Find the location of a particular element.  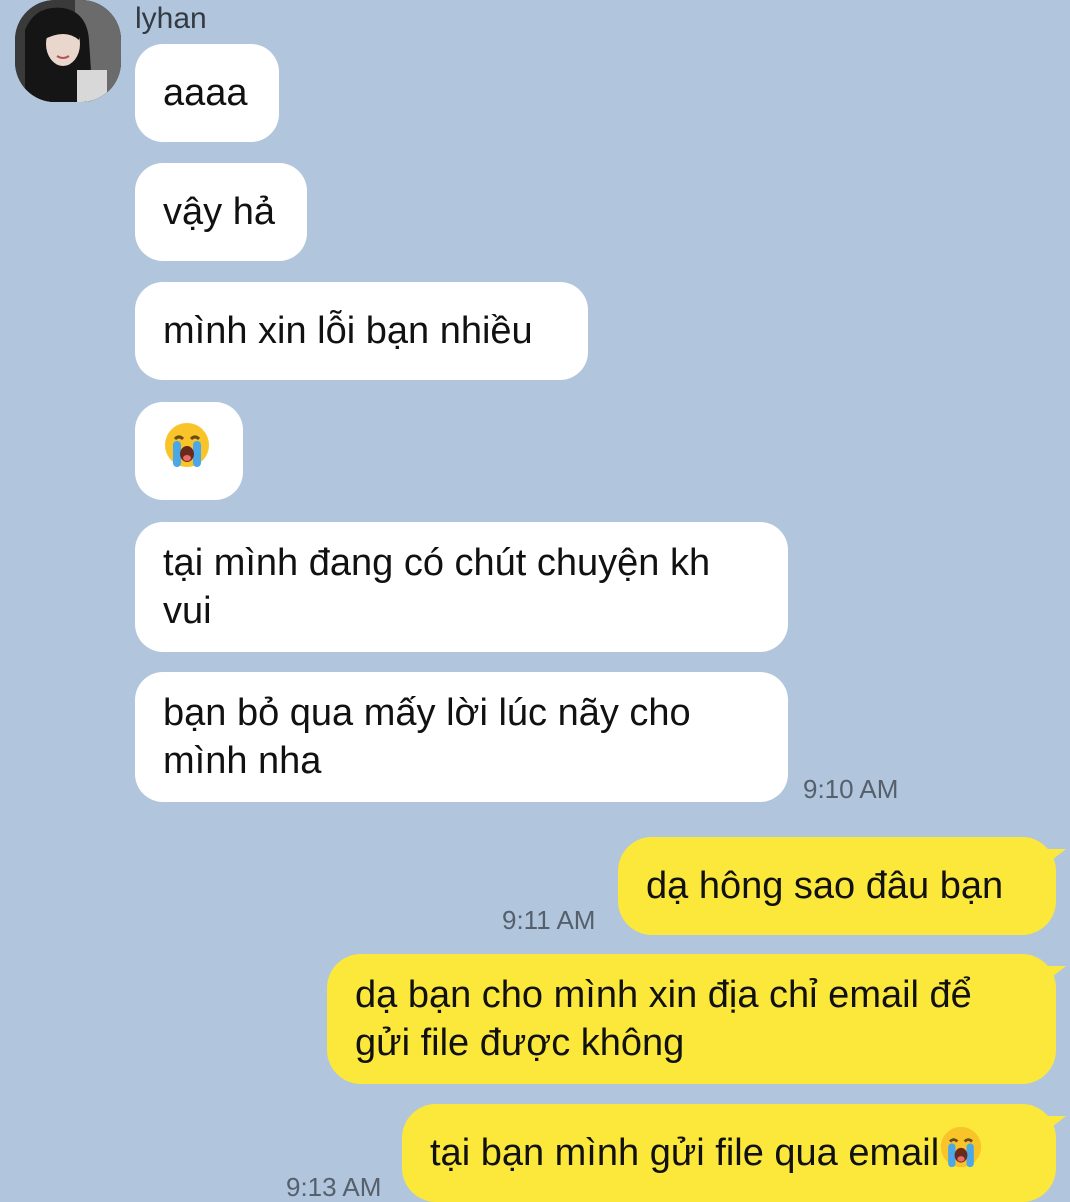

message-text: tại mình đang có chút chuyện kh vui is located at coordinates (437, 587).